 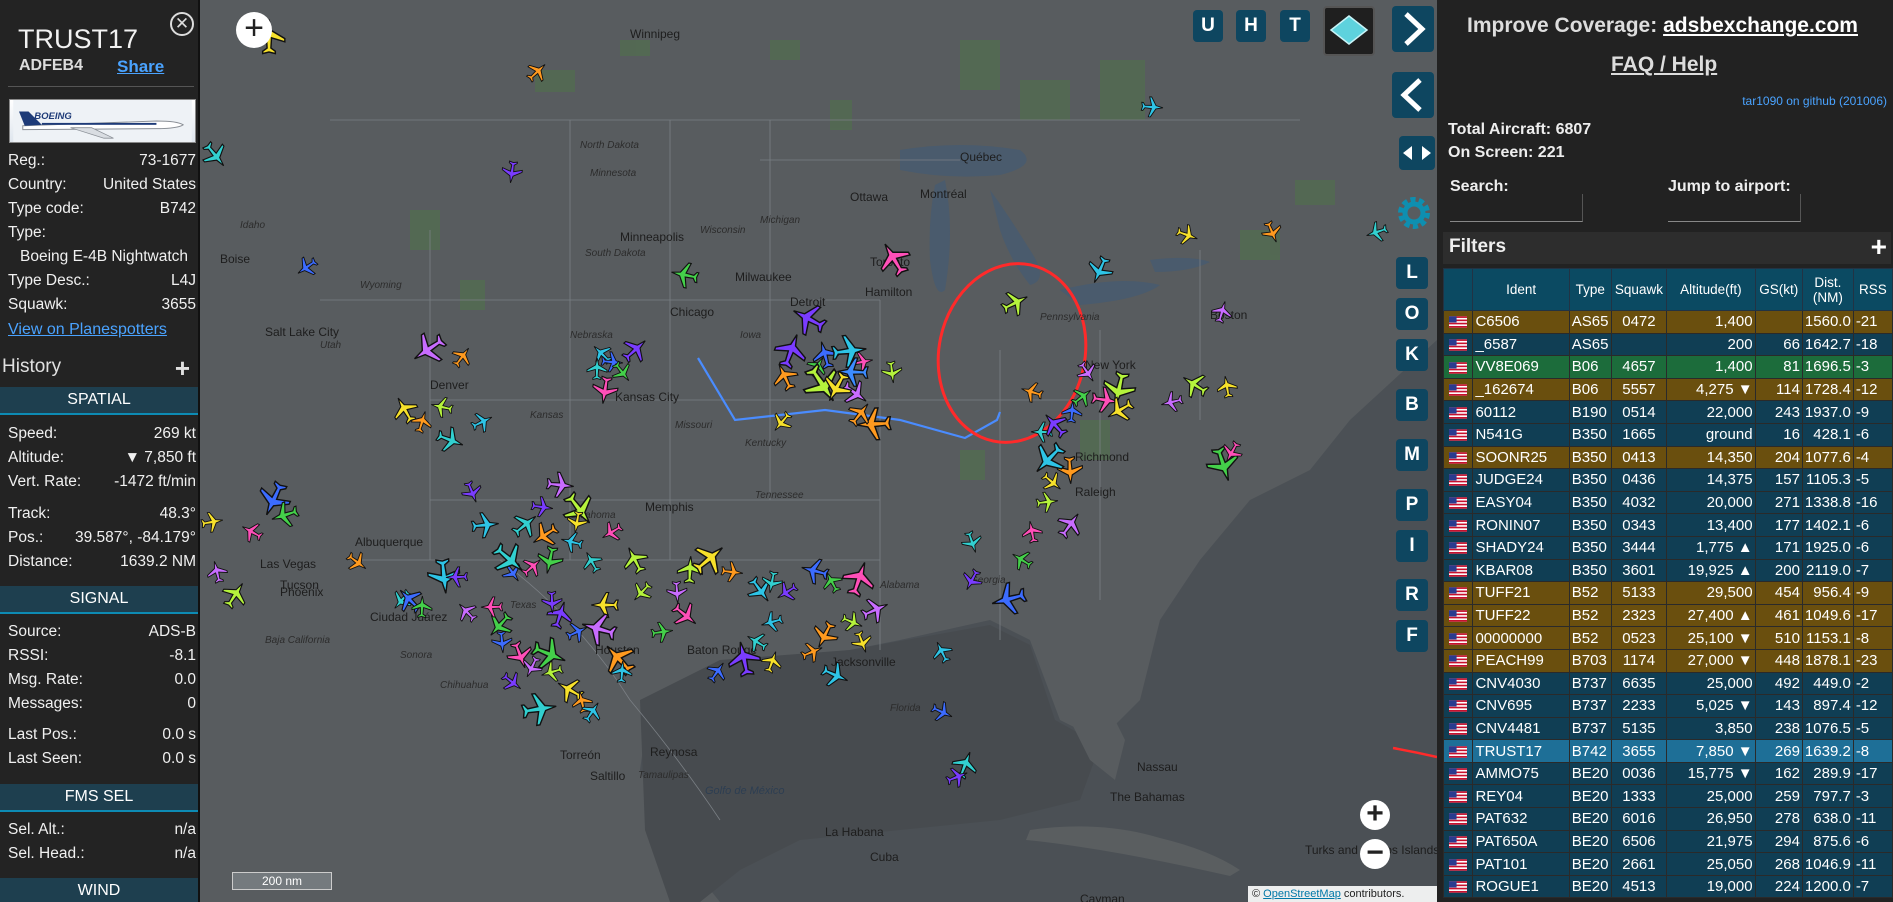 I want to click on table-row: TUFF22 B52 2323 27,400 ▲ 461 1049.6 -17, so click(x=1667, y=615).